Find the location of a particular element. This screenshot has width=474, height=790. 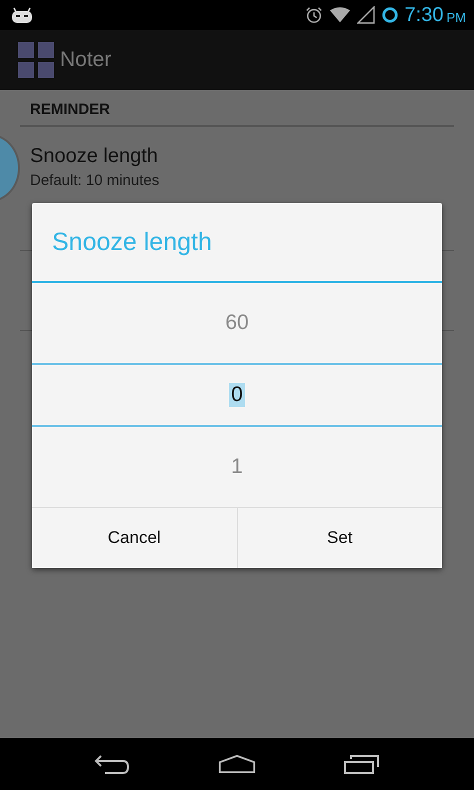

recent-apps-icon is located at coordinates (361, 764).